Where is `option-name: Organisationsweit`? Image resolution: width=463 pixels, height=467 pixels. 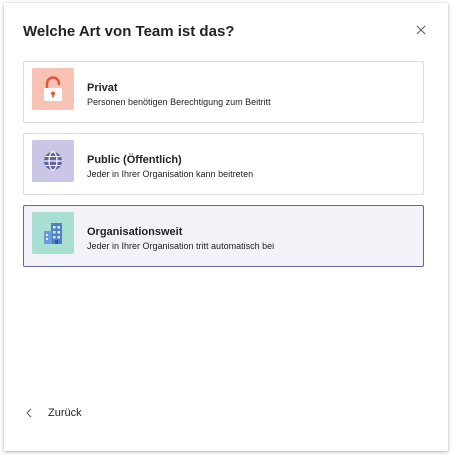 option-name: Organisationsweit is located at coordinates (135, 232).